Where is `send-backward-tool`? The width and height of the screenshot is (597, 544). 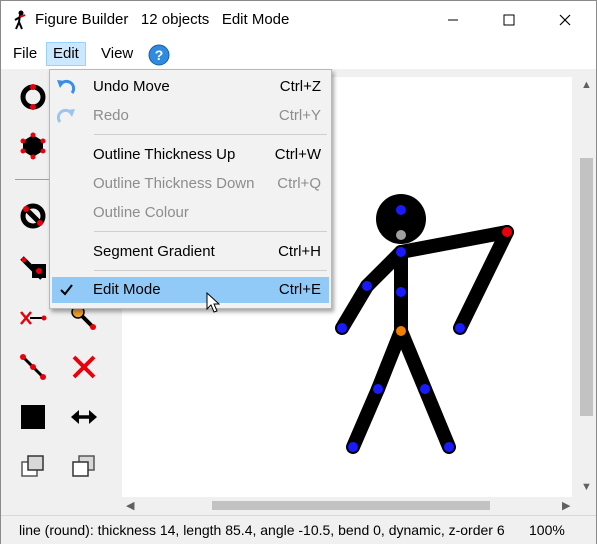 send-backward-tool is located at coordinates (84, 467).